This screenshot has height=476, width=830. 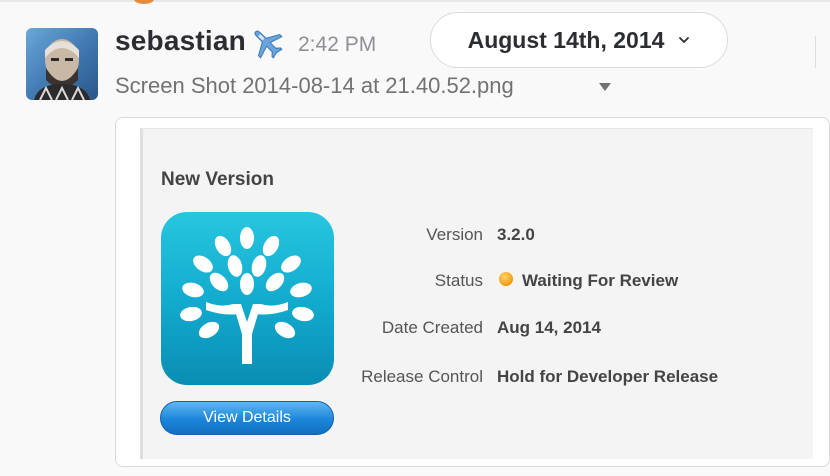 I want to click on attachment-filename: Screen Shot 2014-08-14 at 21.40.52.png, so click(x=314, y=86).